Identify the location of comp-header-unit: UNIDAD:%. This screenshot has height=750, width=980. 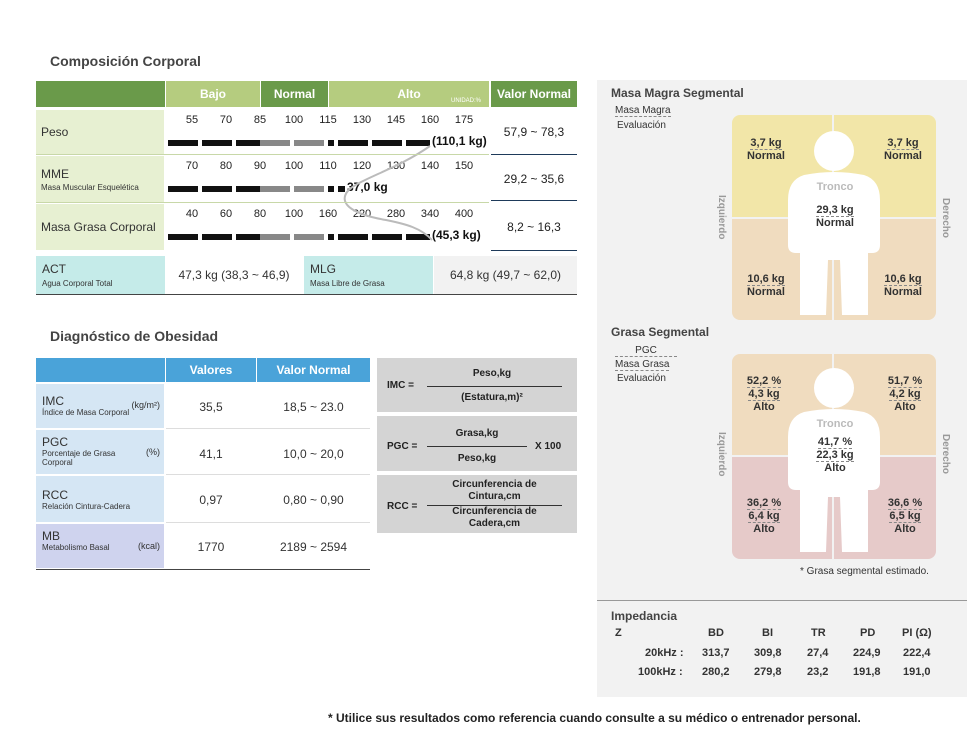
(465, 101).